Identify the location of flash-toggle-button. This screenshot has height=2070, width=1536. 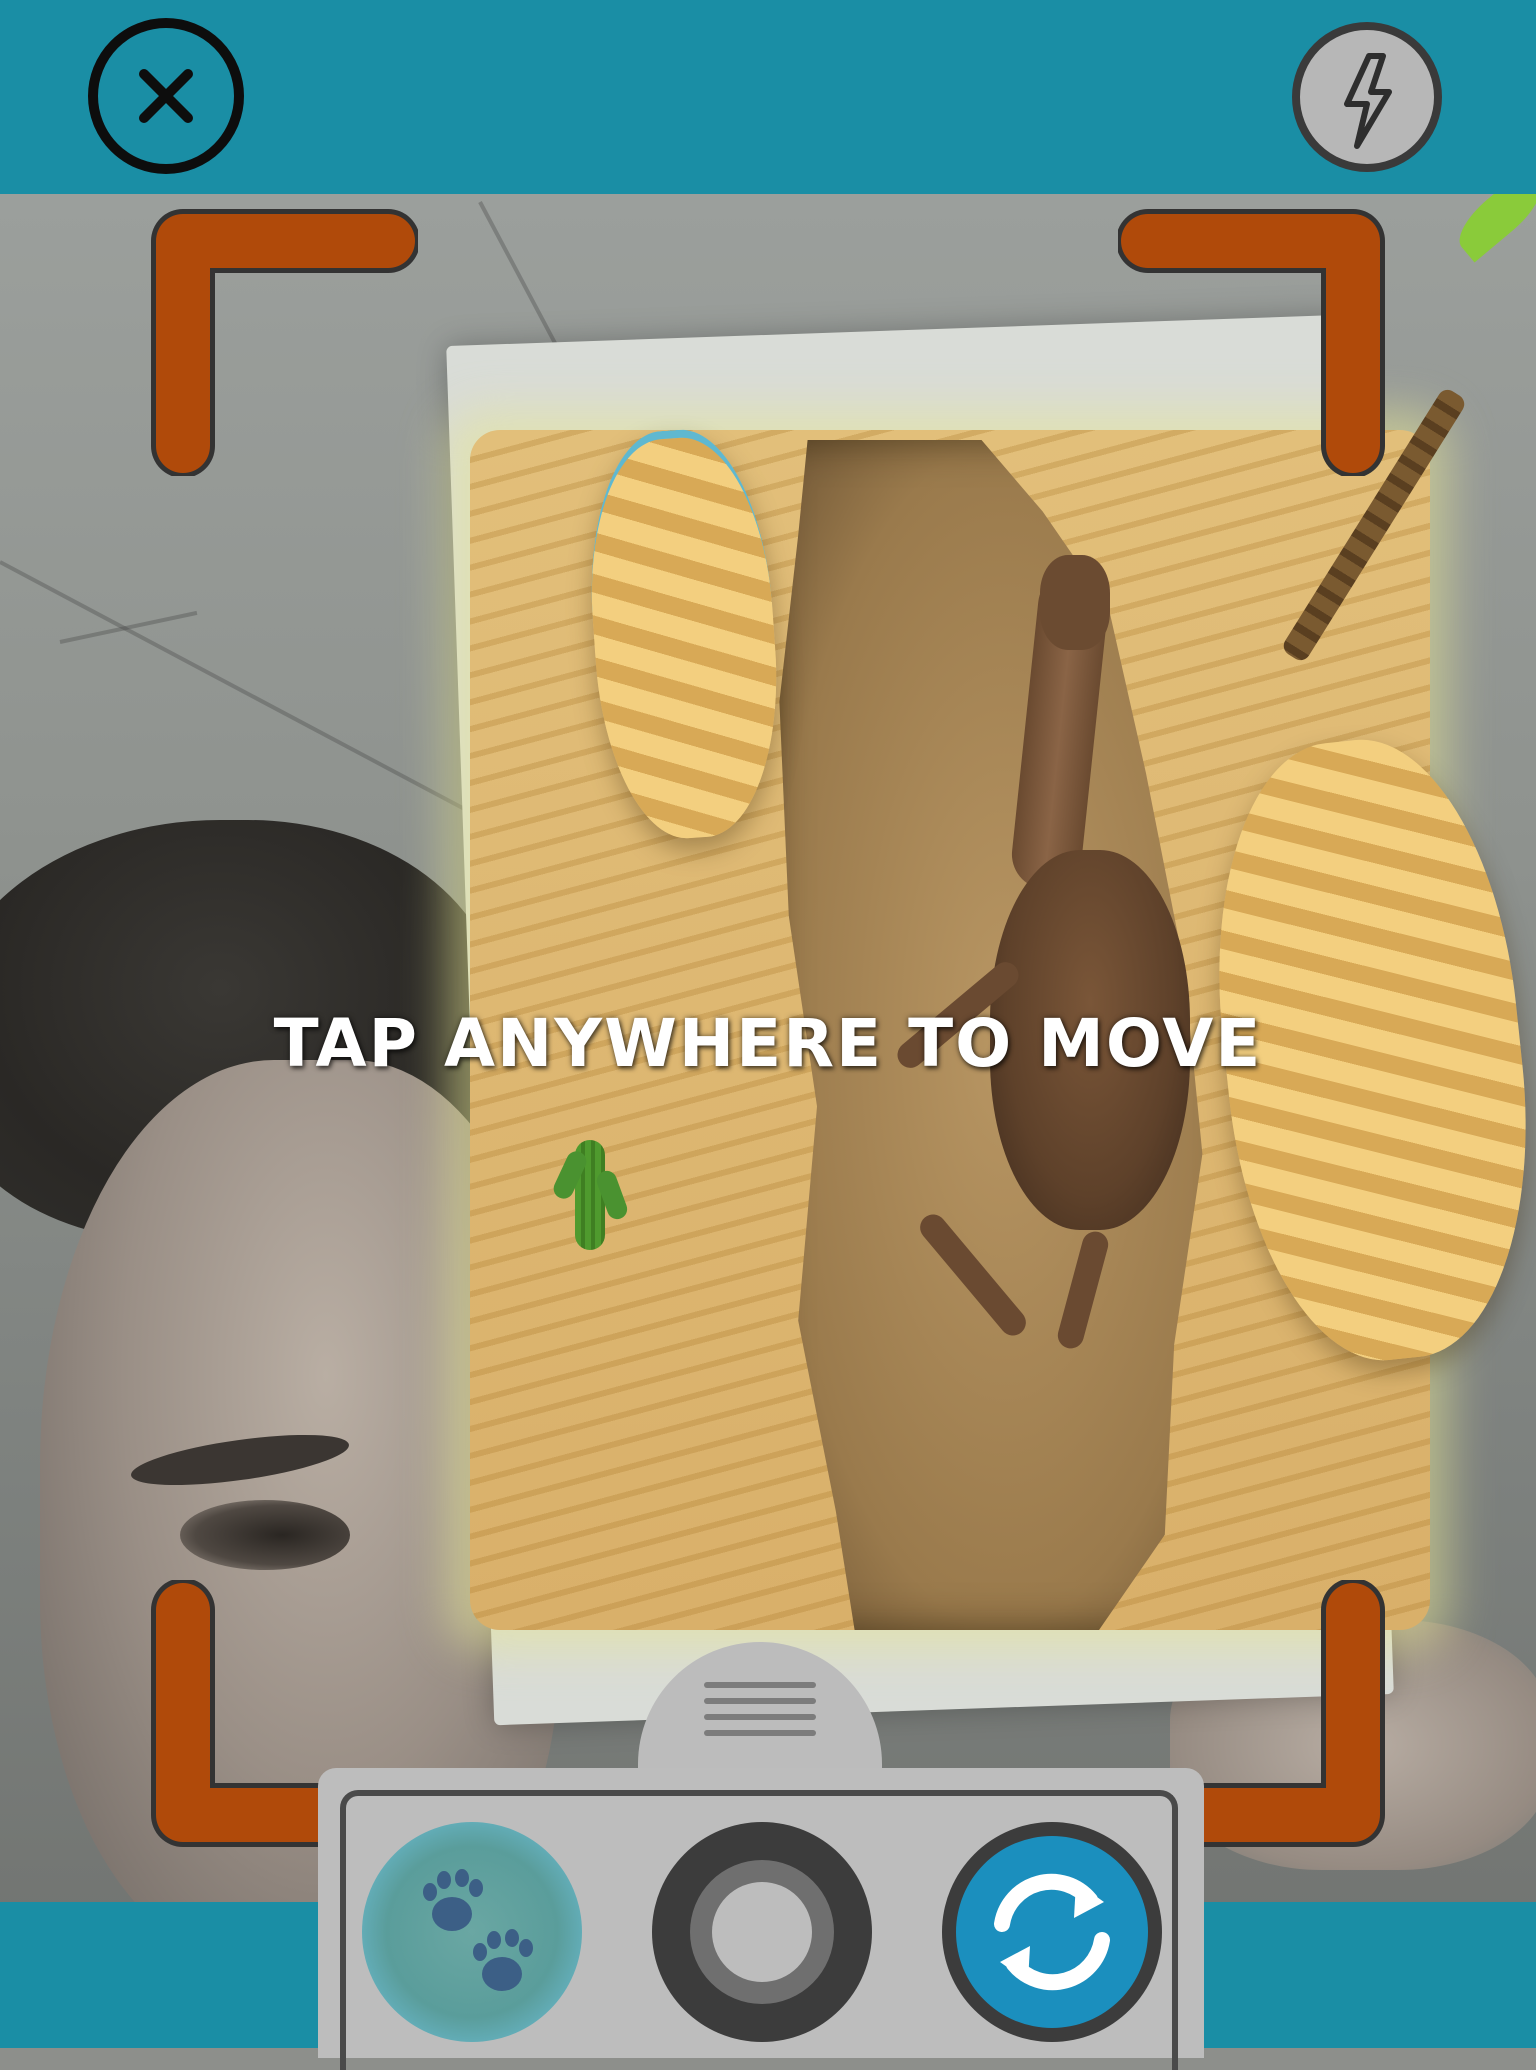
(1367, 97).